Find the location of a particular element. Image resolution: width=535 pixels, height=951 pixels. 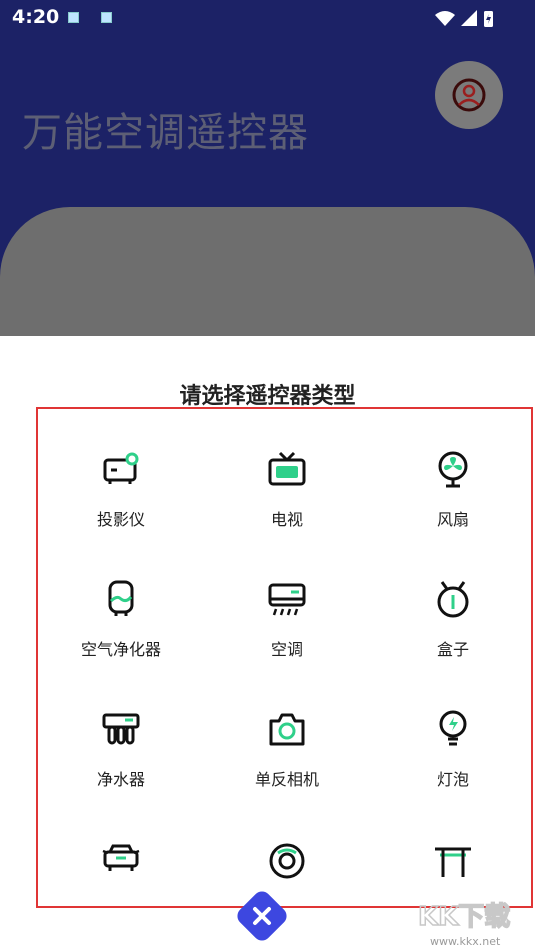

type-item-label: 盒子 is located at coordinates (452, 649).